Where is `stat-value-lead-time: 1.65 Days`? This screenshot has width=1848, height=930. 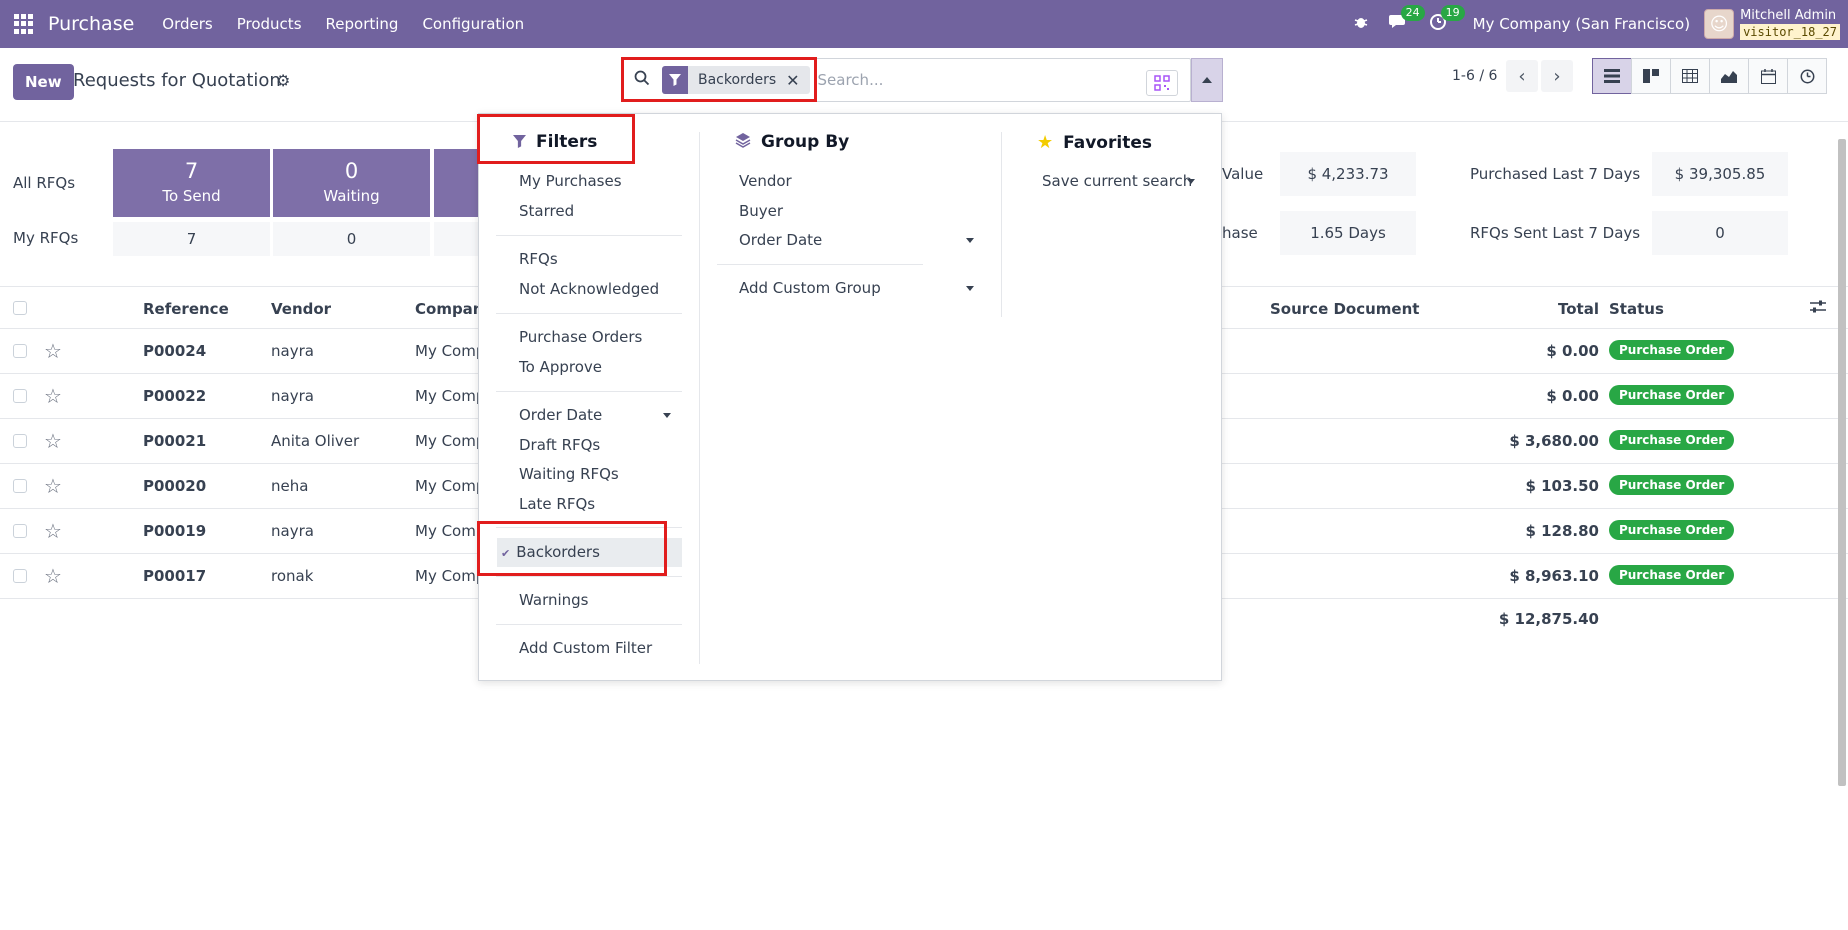 stat-value-lead-time: 1.65 Days is located at coordinates (1348, 233).